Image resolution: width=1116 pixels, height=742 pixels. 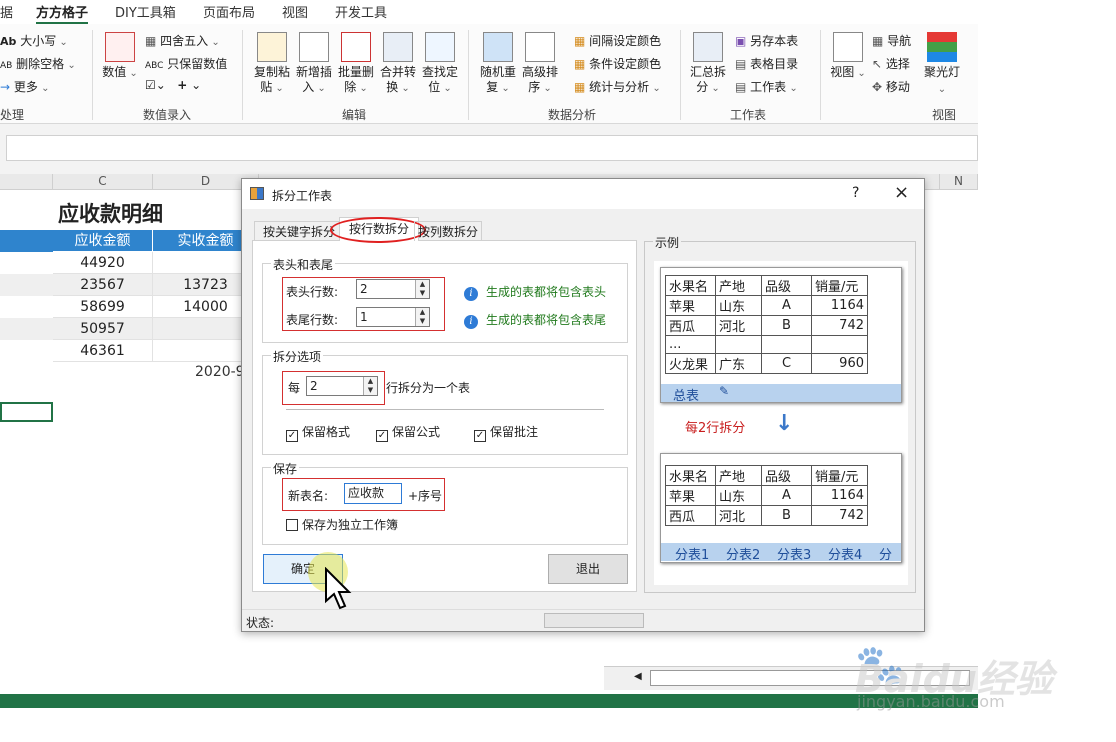 I want to click on tab-diy: DIY工具箱, so click(x=145, y=11).